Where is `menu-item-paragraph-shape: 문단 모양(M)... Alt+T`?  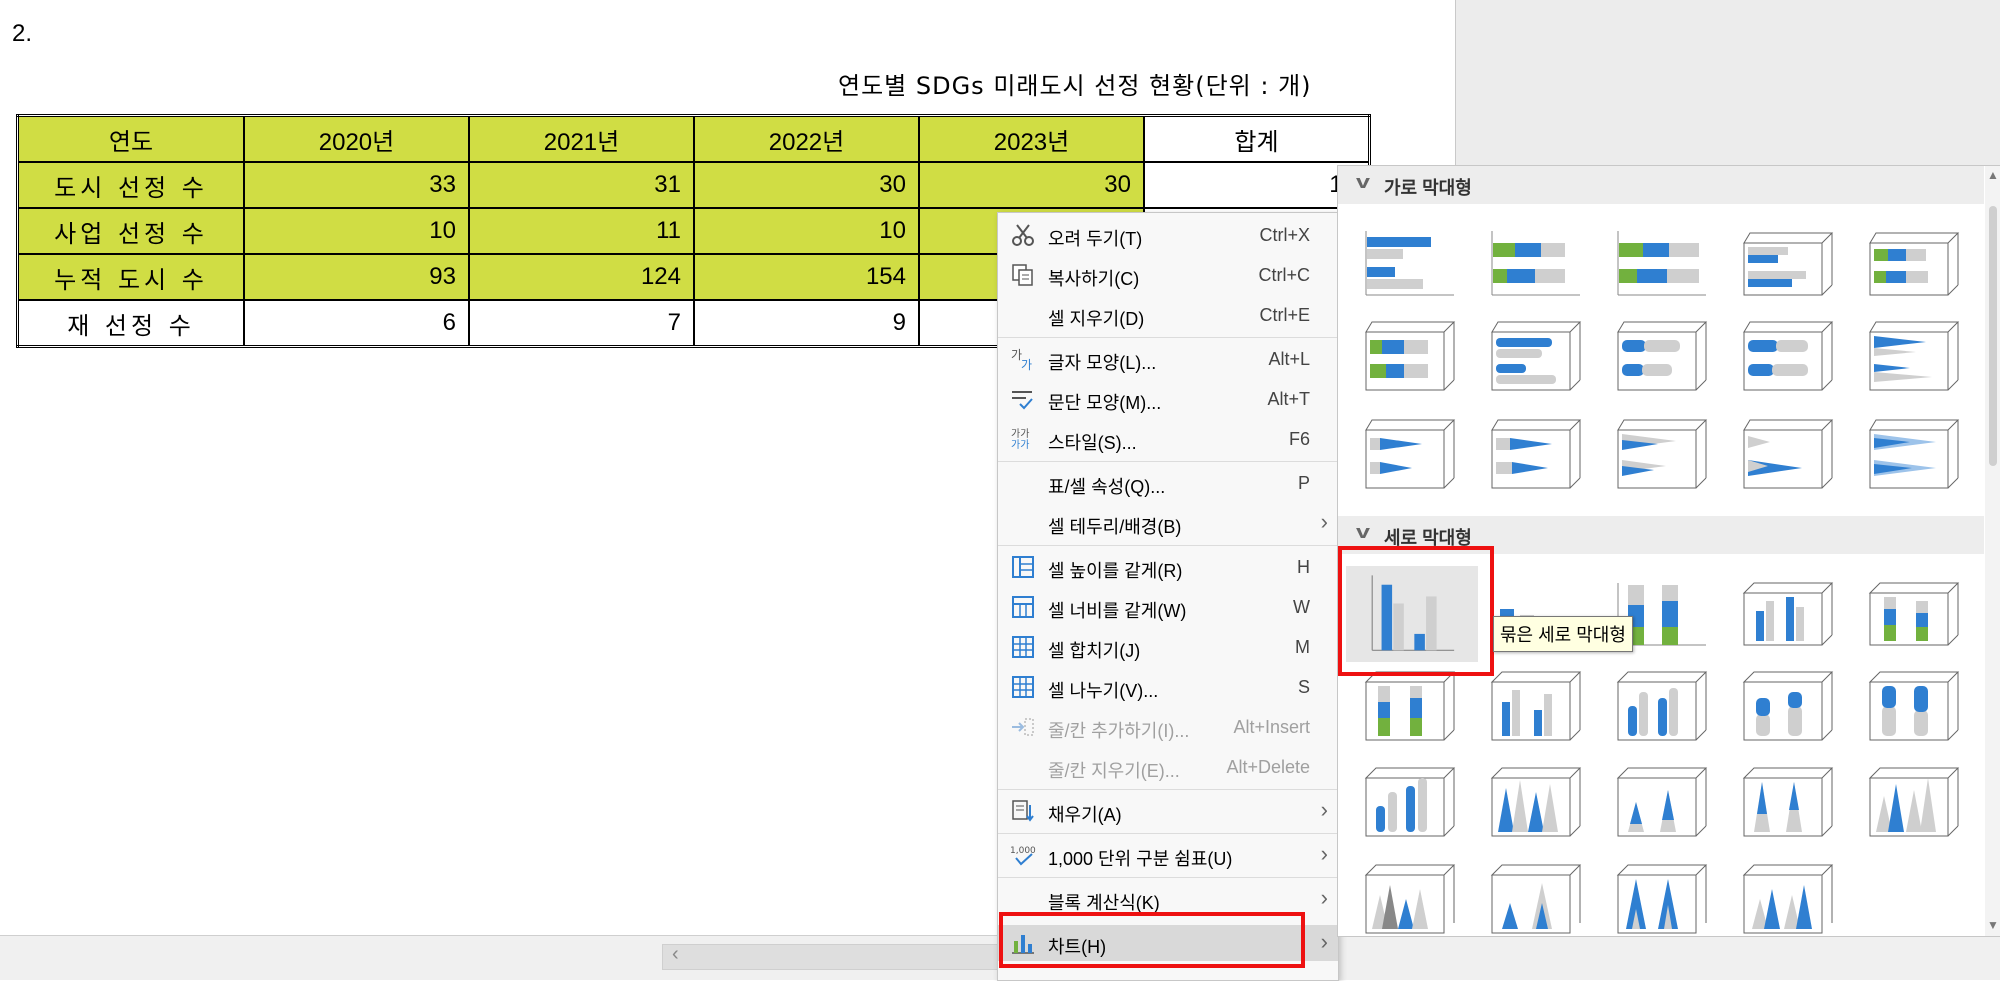 menu-item-paragraph-shape: 문단 모양(M)... Alt+T is located at coordinates (1168, 399).